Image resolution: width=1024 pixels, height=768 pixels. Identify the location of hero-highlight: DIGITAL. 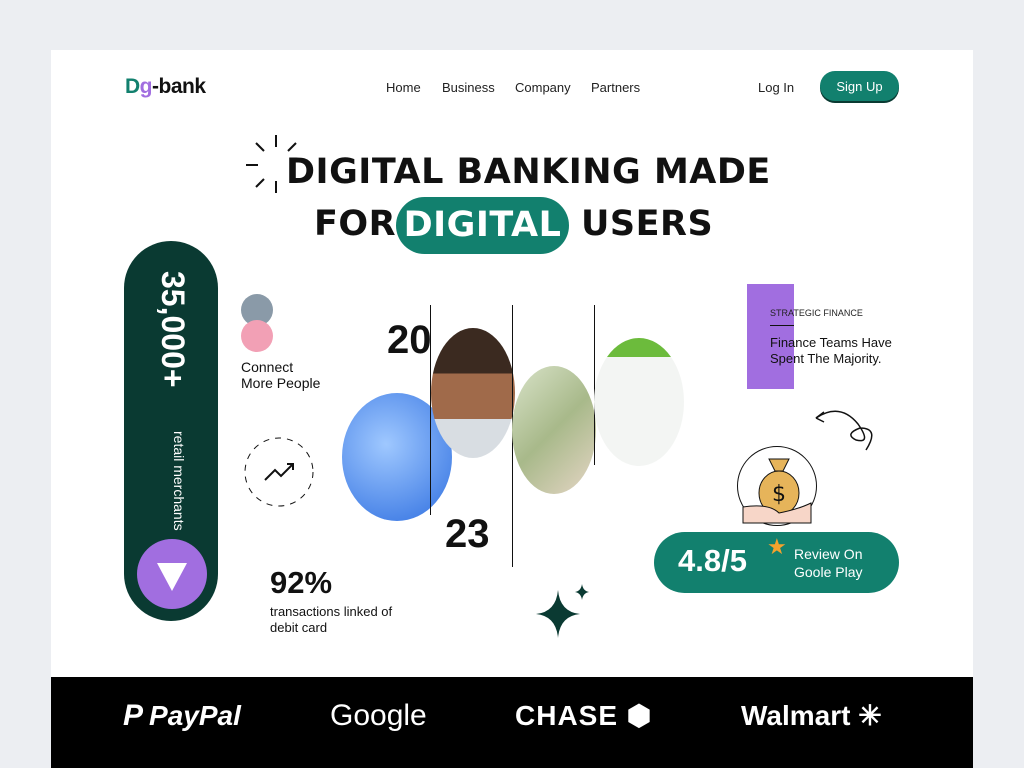
(482, 225).